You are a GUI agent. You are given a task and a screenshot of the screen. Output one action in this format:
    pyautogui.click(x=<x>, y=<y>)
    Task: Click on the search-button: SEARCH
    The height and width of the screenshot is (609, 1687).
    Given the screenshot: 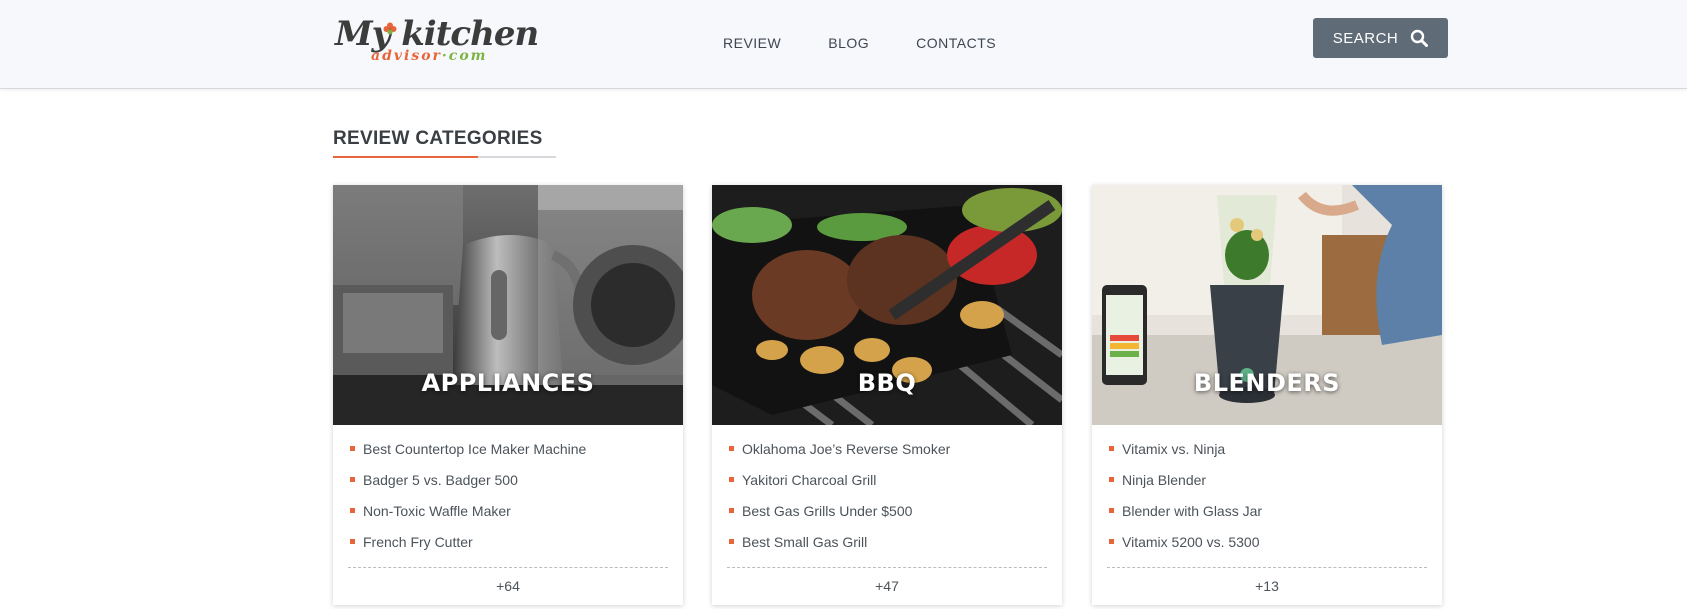 What is the action you would take?
    pyautogui.click(x=1380, y=38)
    